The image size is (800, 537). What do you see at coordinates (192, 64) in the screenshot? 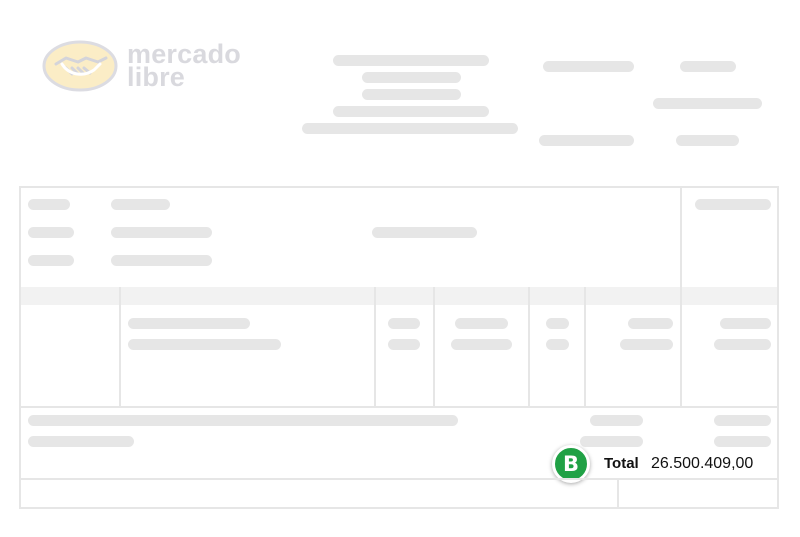
I see `brand-logo-text: mercado libre` at bounding box center [192, 64].